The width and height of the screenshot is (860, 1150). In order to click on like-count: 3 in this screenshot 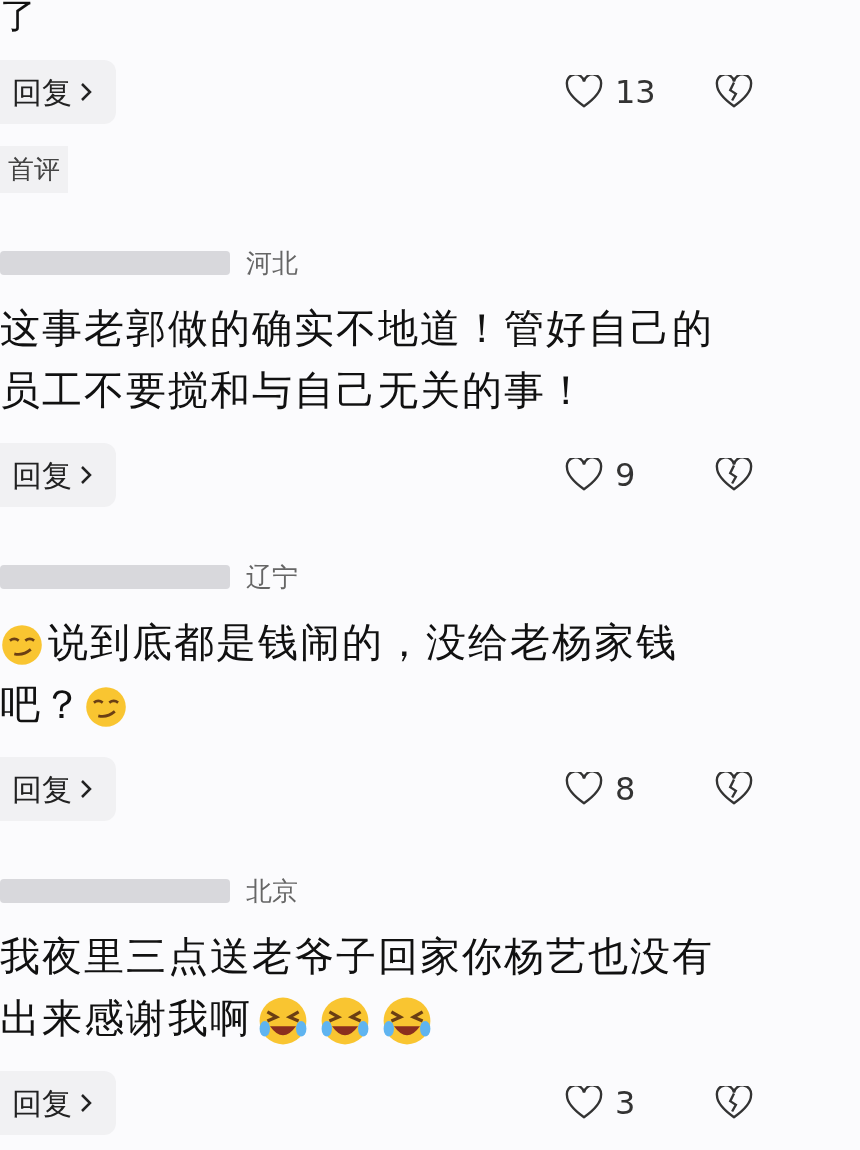, I will do `click(625, 1103)`.